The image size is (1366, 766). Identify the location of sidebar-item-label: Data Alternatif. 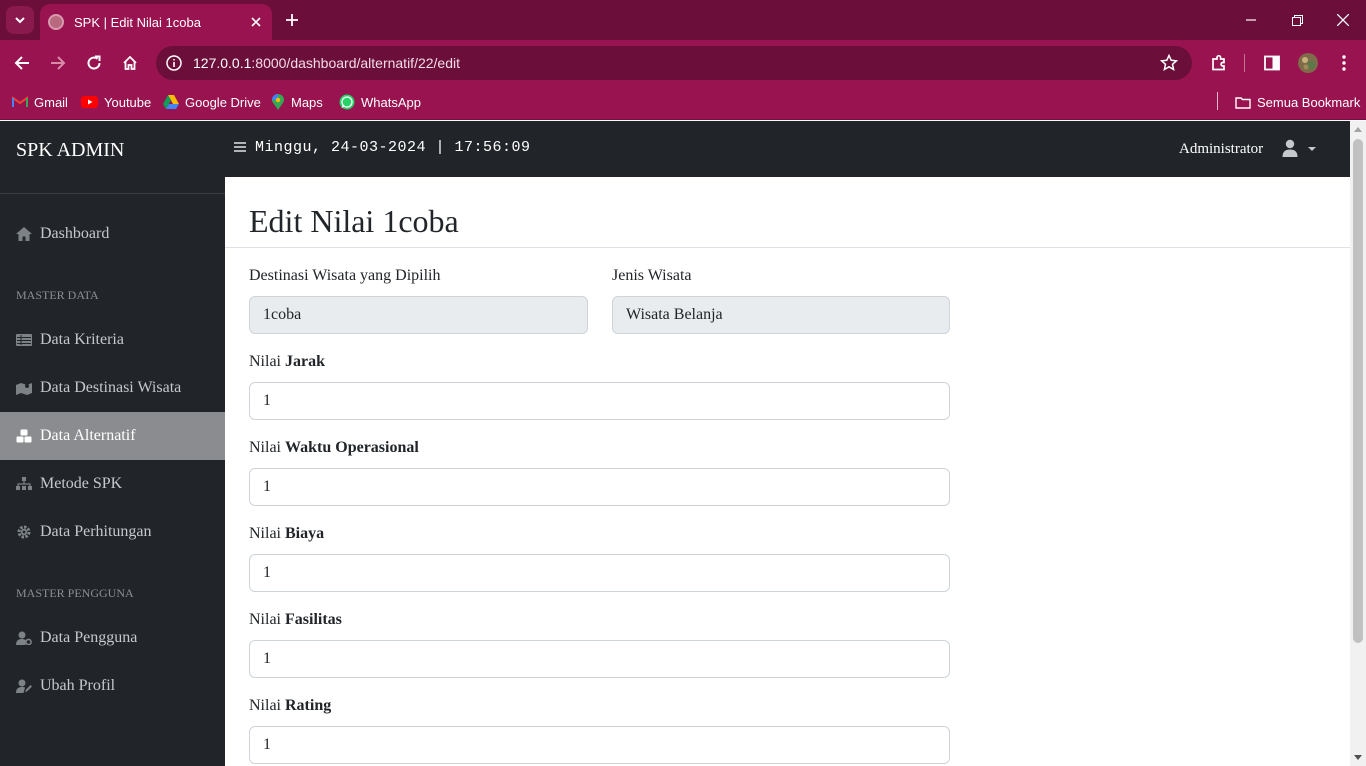
(88, 435).